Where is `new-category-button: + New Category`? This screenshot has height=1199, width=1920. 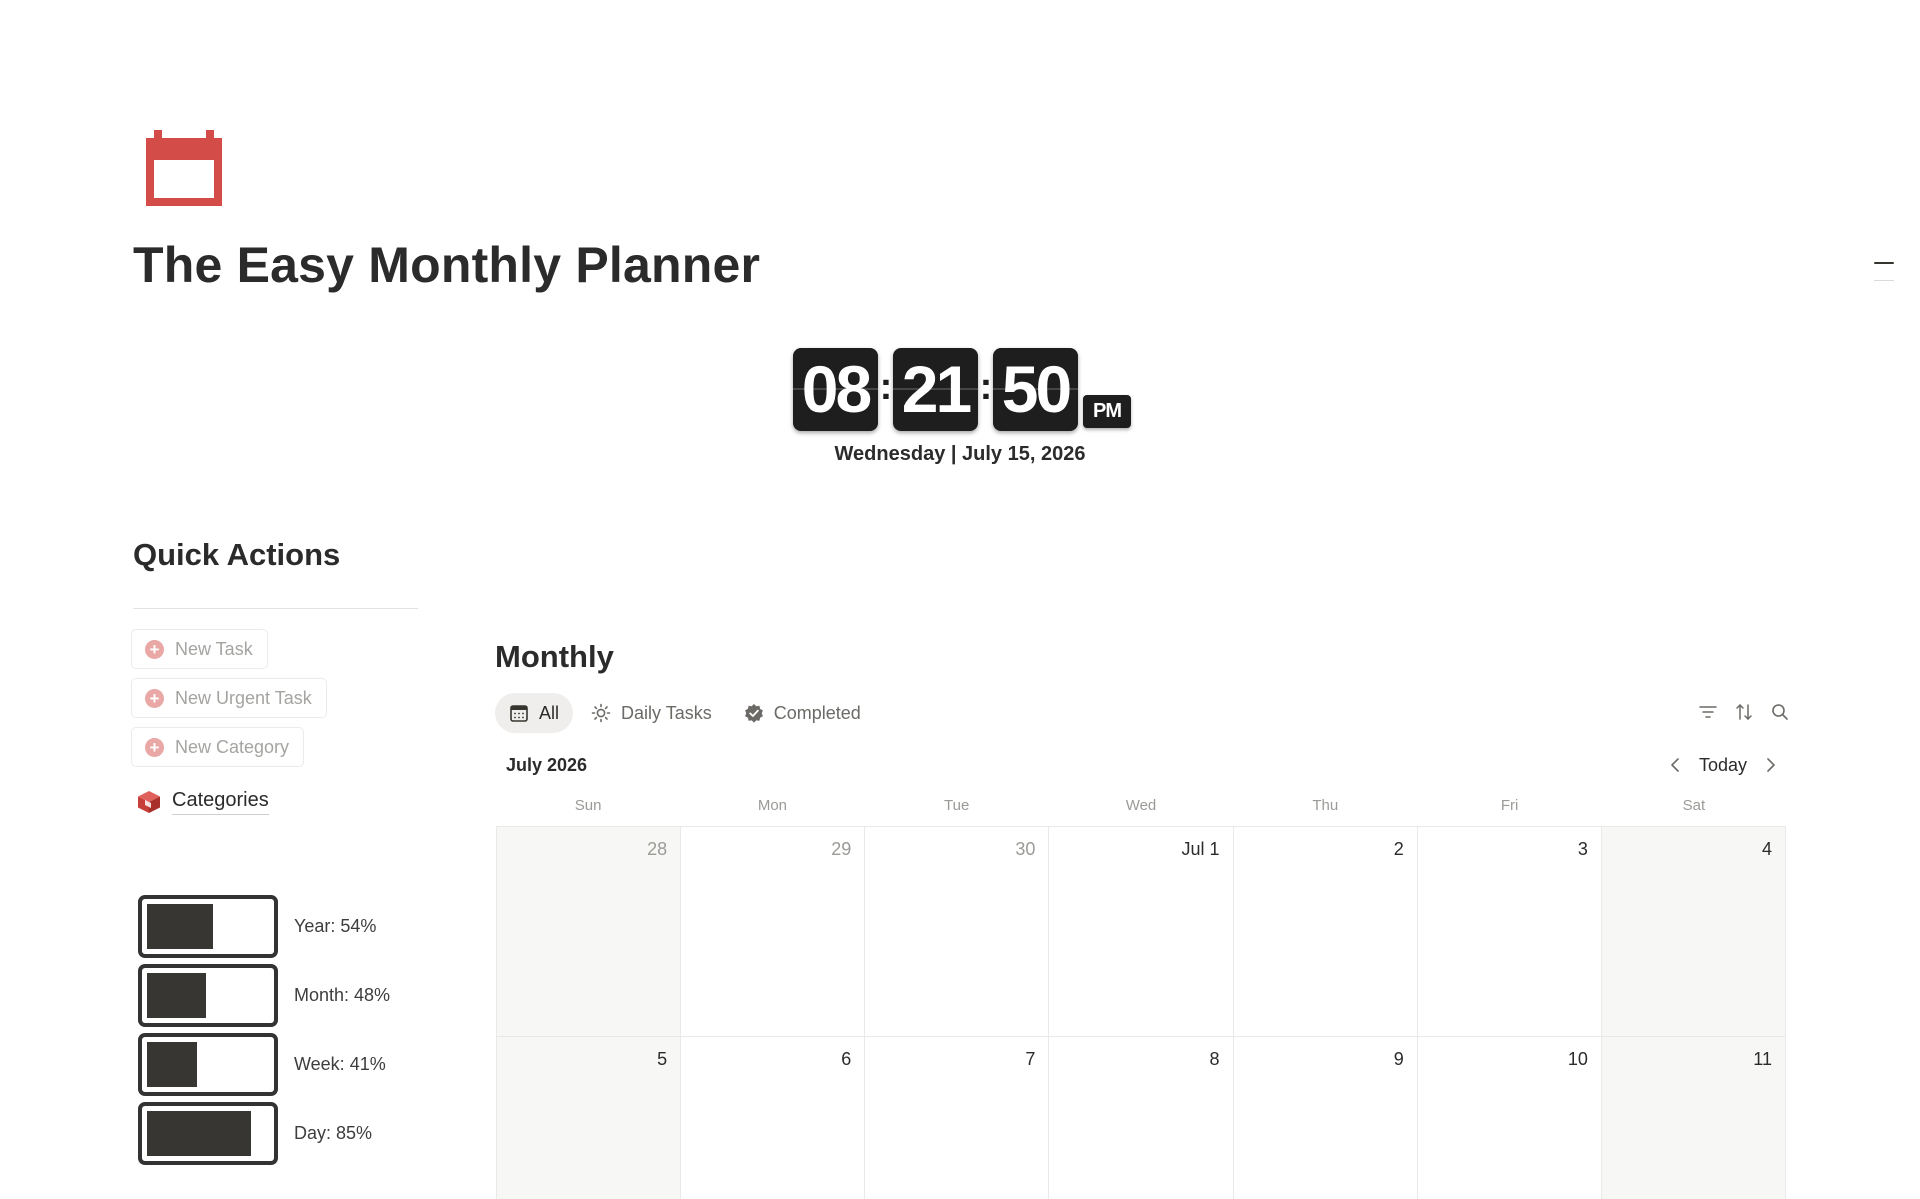
new-category-button: + New Category is located at coordinates (218, 747).